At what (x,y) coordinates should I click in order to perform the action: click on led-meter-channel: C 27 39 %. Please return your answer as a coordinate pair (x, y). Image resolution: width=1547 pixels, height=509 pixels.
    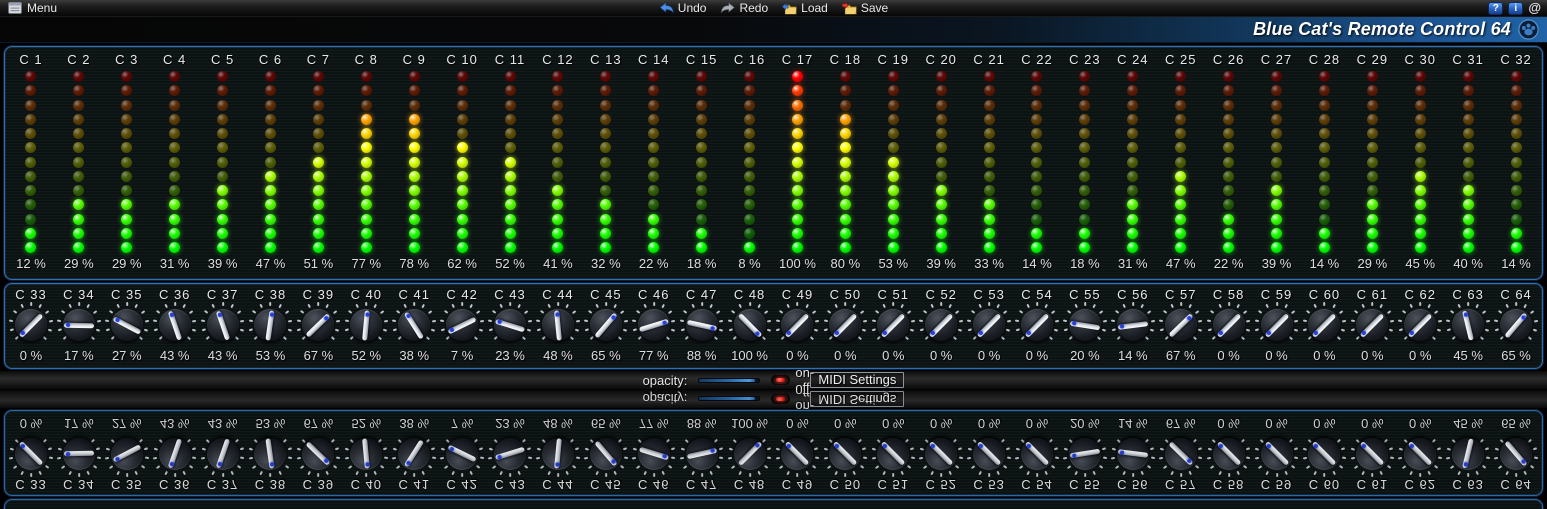
    Looking at the image, I should click on (1277, 162).